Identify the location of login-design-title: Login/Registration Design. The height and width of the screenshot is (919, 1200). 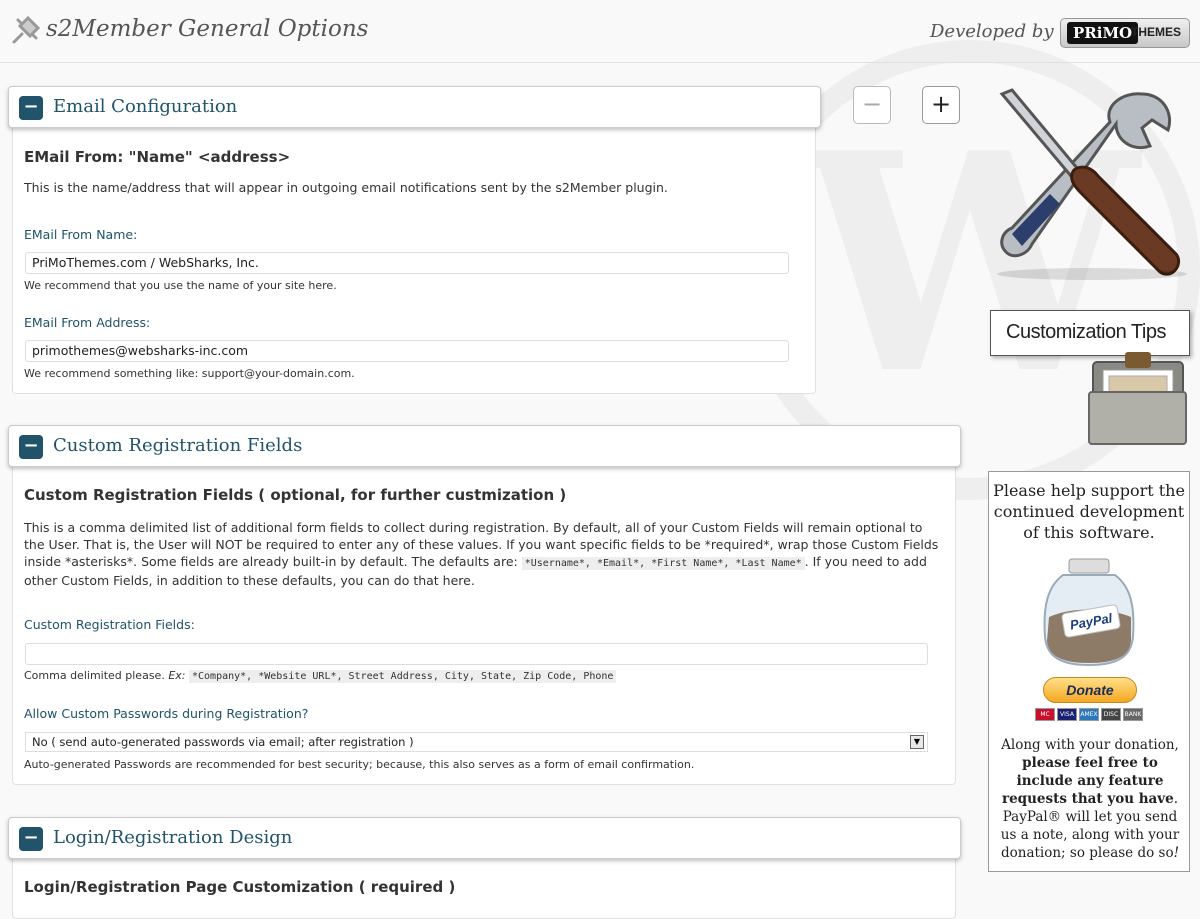
(172, 837).